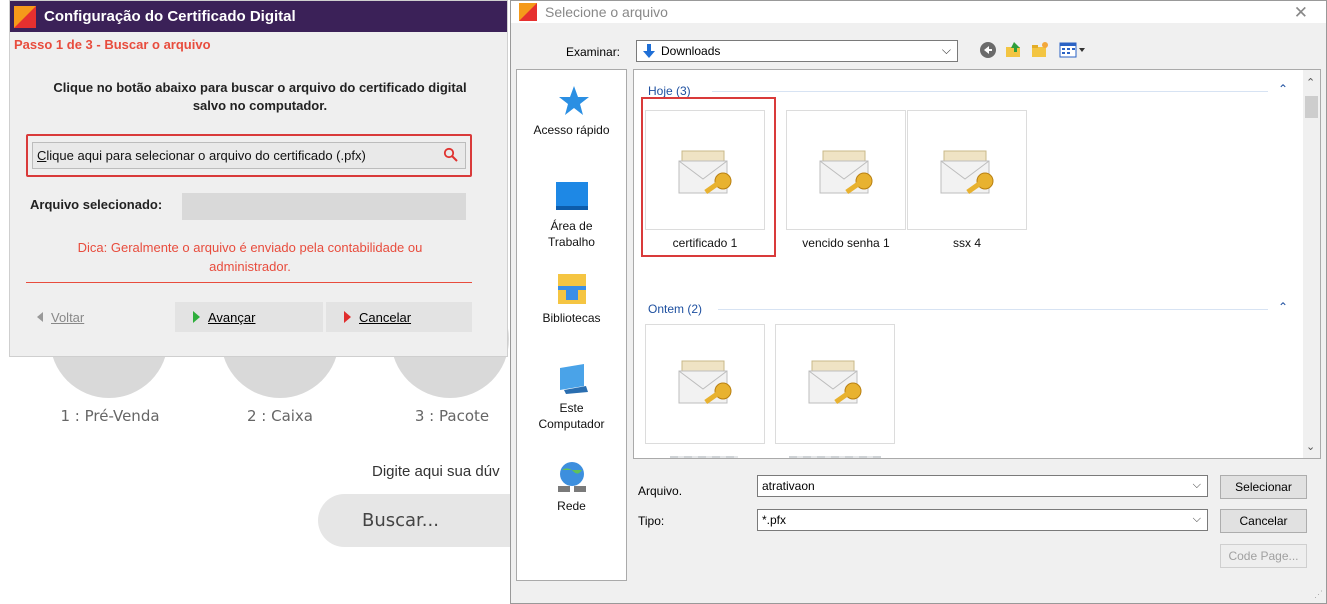 The width and height of the screenshot is (1327, 604). I want to click on back-nav-icon, so click(988, 50).